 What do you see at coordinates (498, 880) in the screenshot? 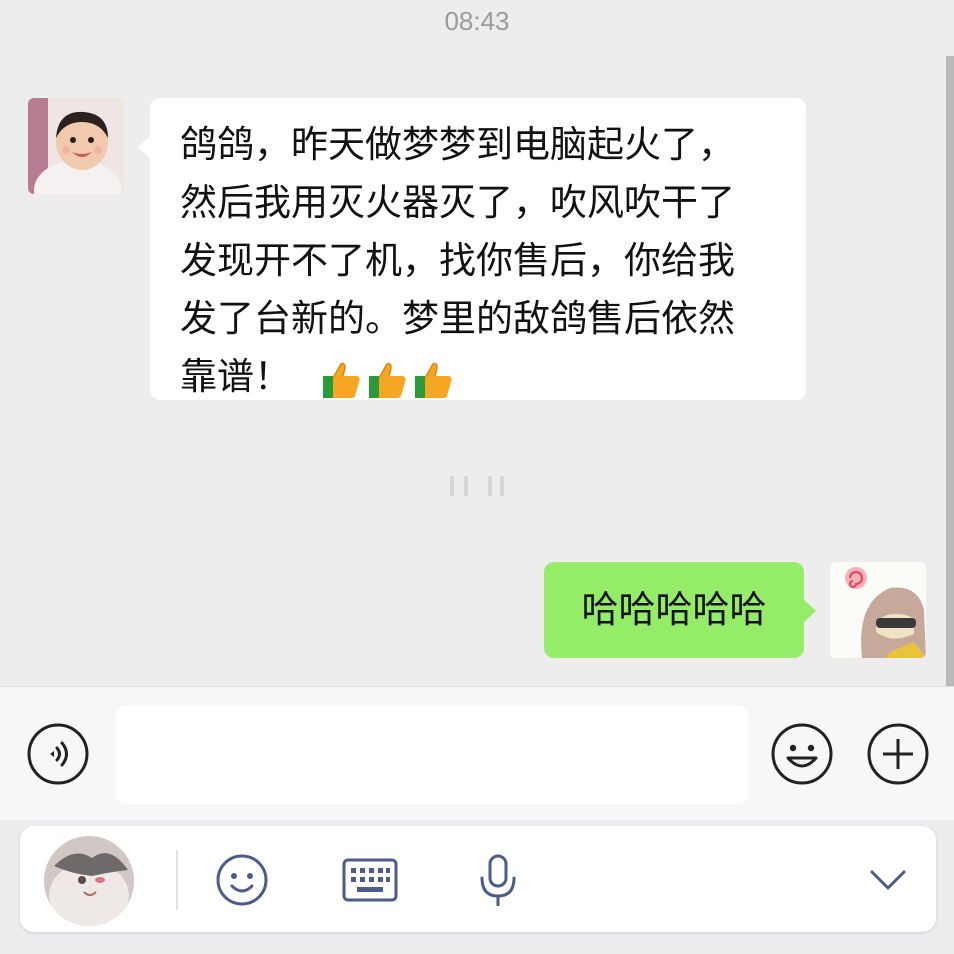
I see `microphone-icon` at bounding box center [498, 880].